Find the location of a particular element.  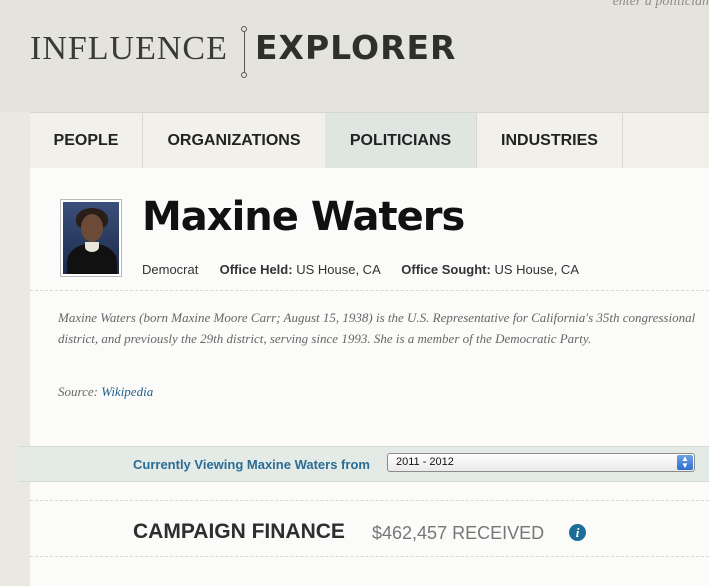

logo-divider is located at coordinates (244, 52).